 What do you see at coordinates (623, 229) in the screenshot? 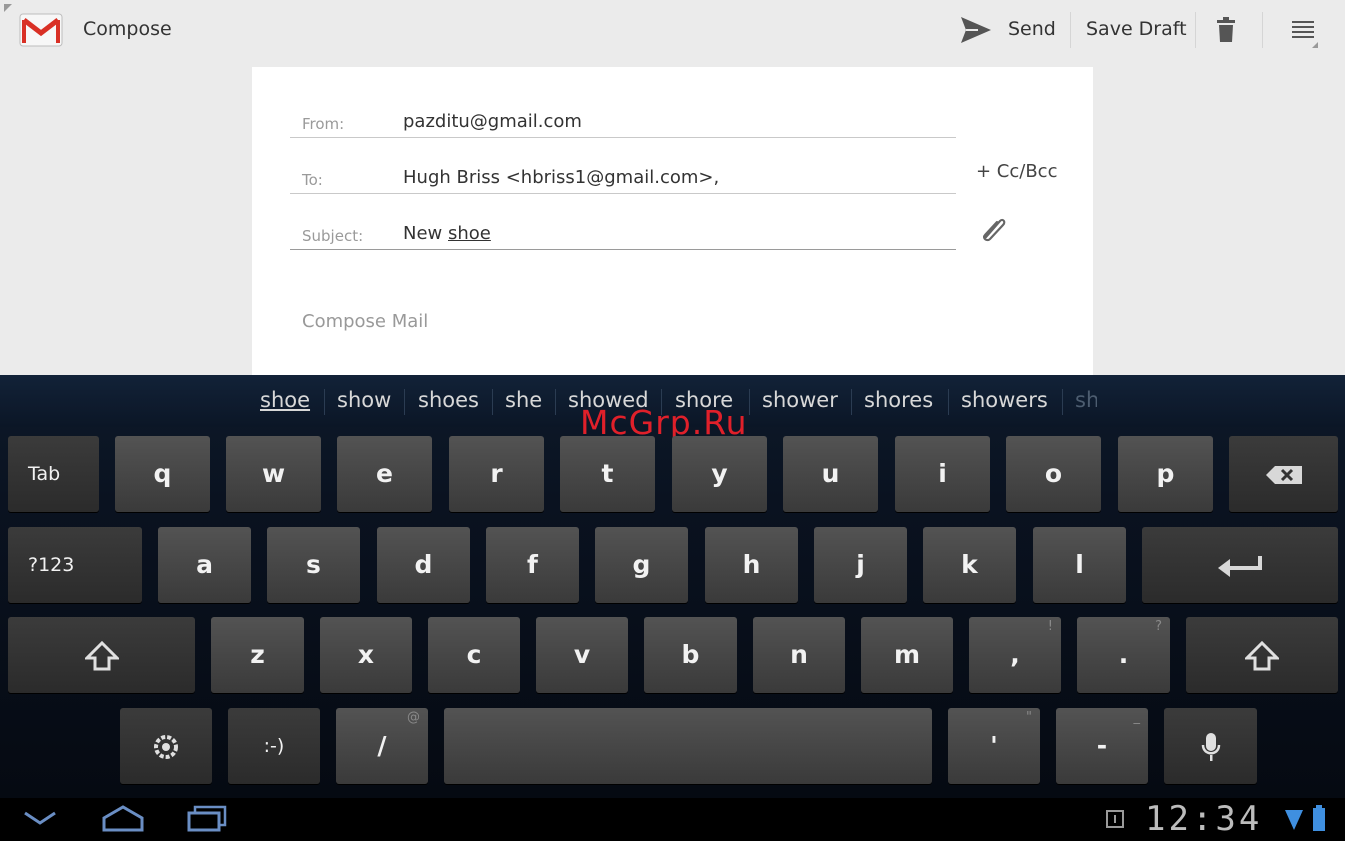
I see `subject-field: Subject: New shoe` at bounding box center [623, 229].